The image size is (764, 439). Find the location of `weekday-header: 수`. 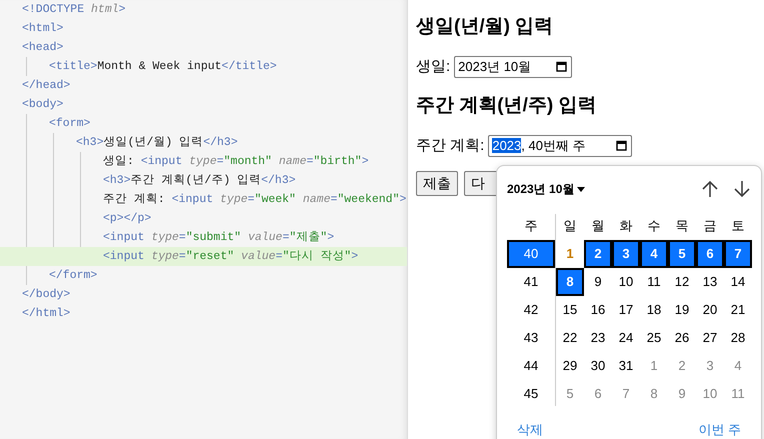

weekday-header: 수 is located at coordinates (654, 226).